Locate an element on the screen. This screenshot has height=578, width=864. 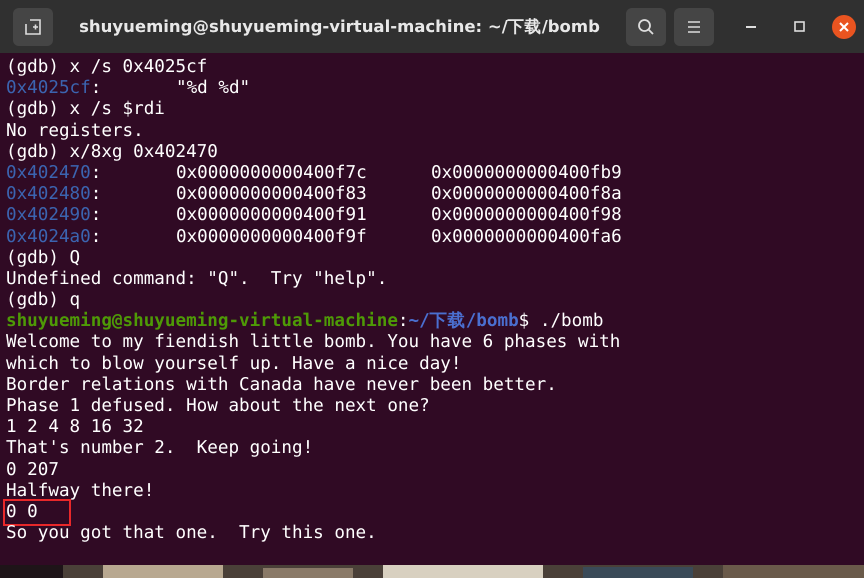
memory-value: 0x0000000000400fa6 is located at coordinates (527, 237).